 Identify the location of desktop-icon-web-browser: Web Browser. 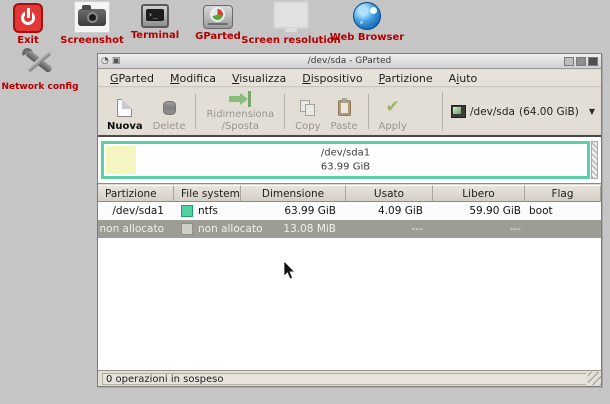
(367, 22).